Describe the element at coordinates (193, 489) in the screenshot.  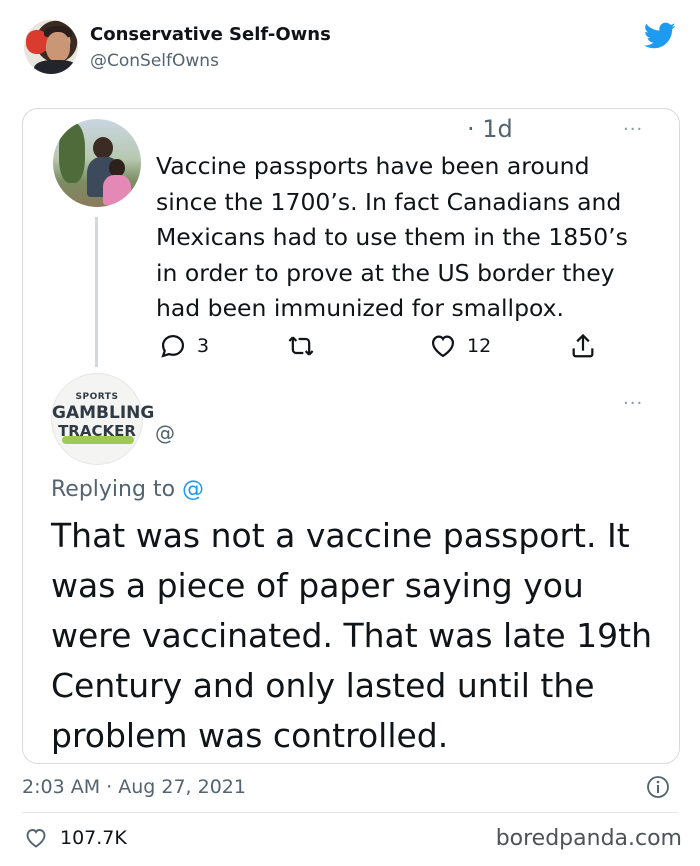
I see `replying-to-handle: @` at that location.